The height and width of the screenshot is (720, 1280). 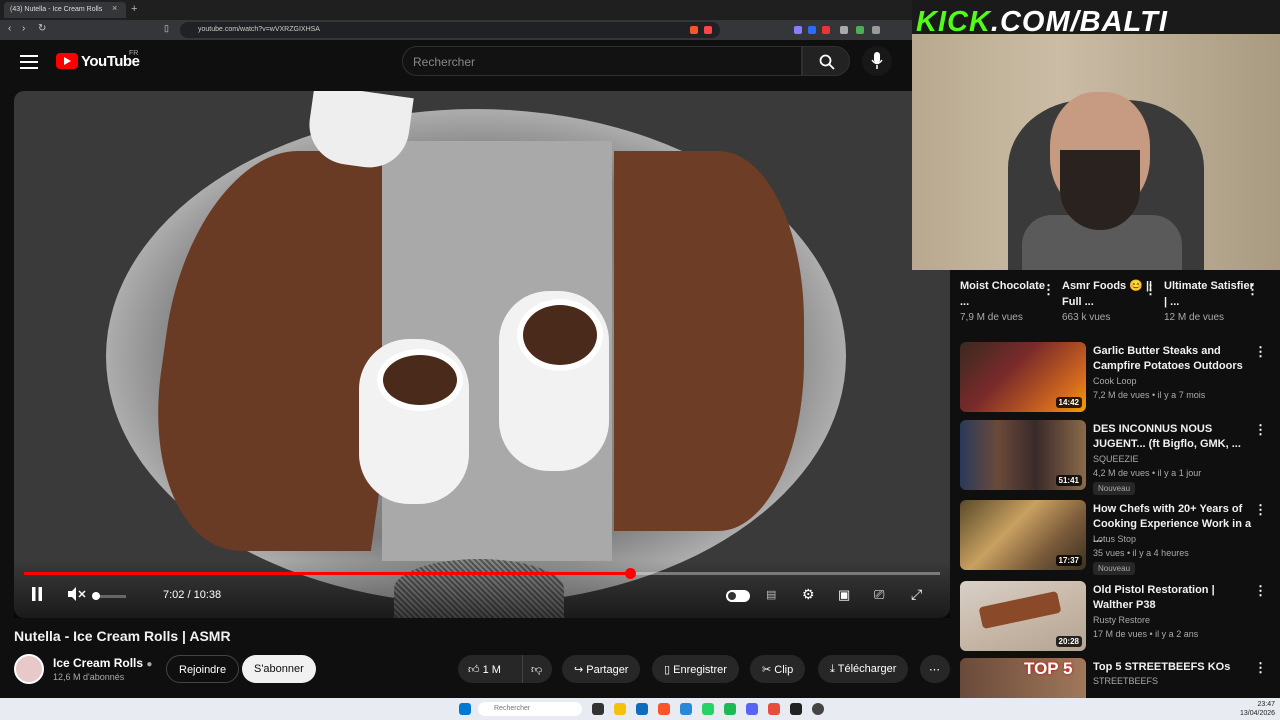 What do you see at coordinates (1068, 480) in the screenshot?
I see `video-duration: 51:41` at bounding box center [1068, 480].